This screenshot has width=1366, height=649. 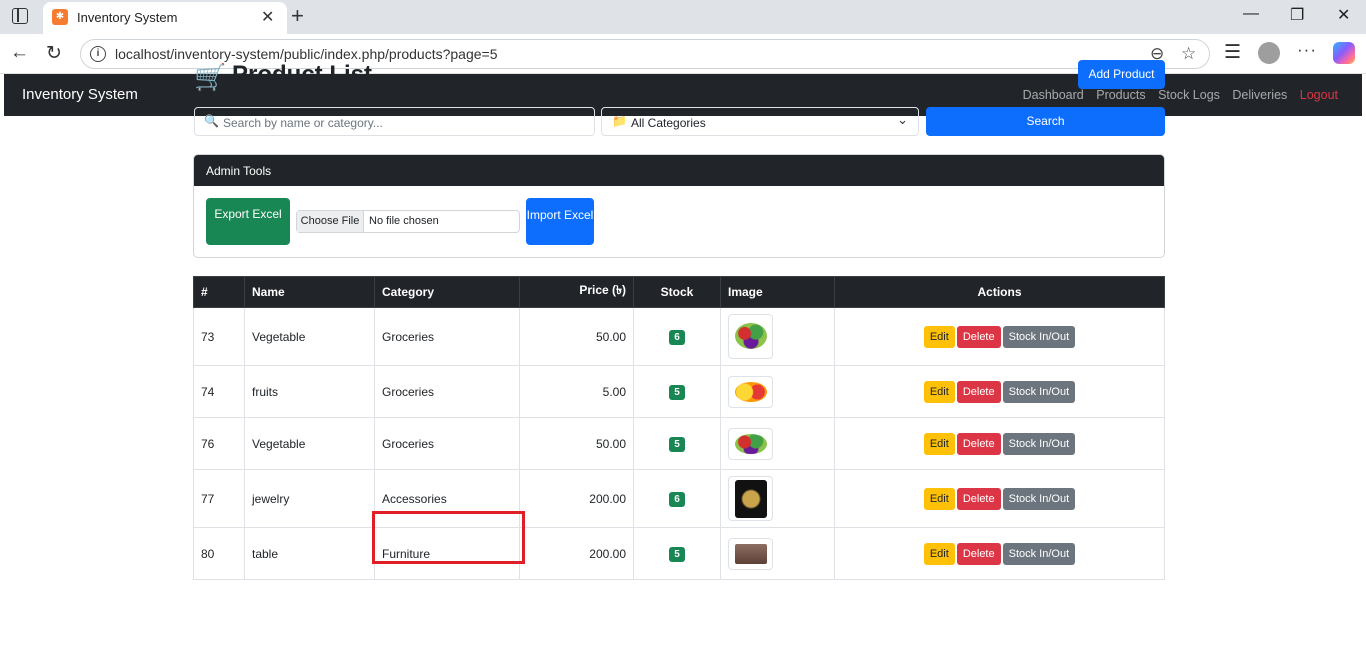 I want to click on site-info-icon: i, so click(x=98, y=54).